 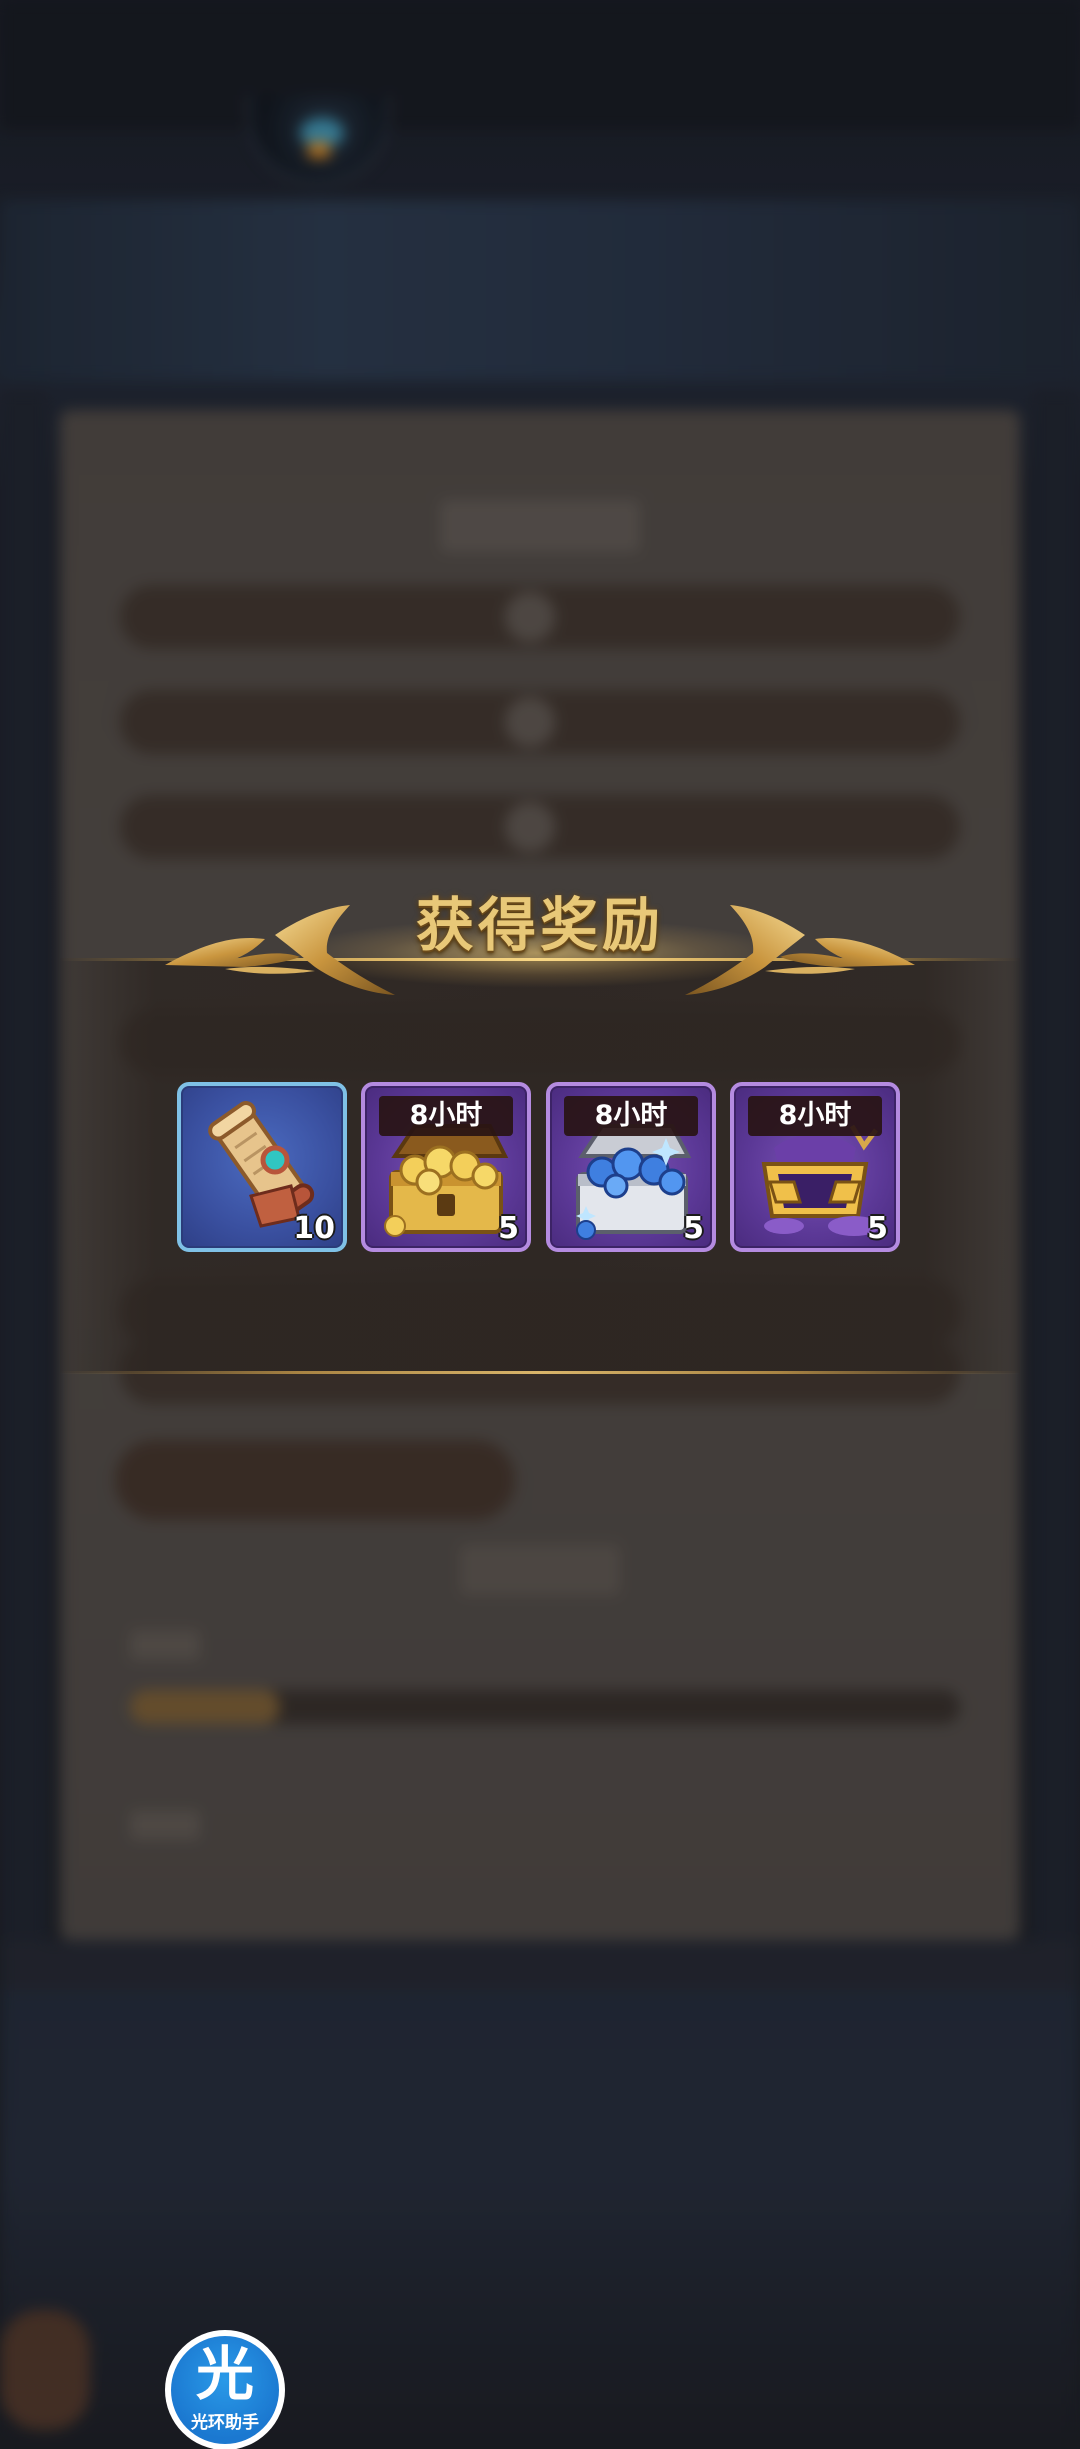 I want to click on banner-bottom-divider, so click(x=540, y=1372).